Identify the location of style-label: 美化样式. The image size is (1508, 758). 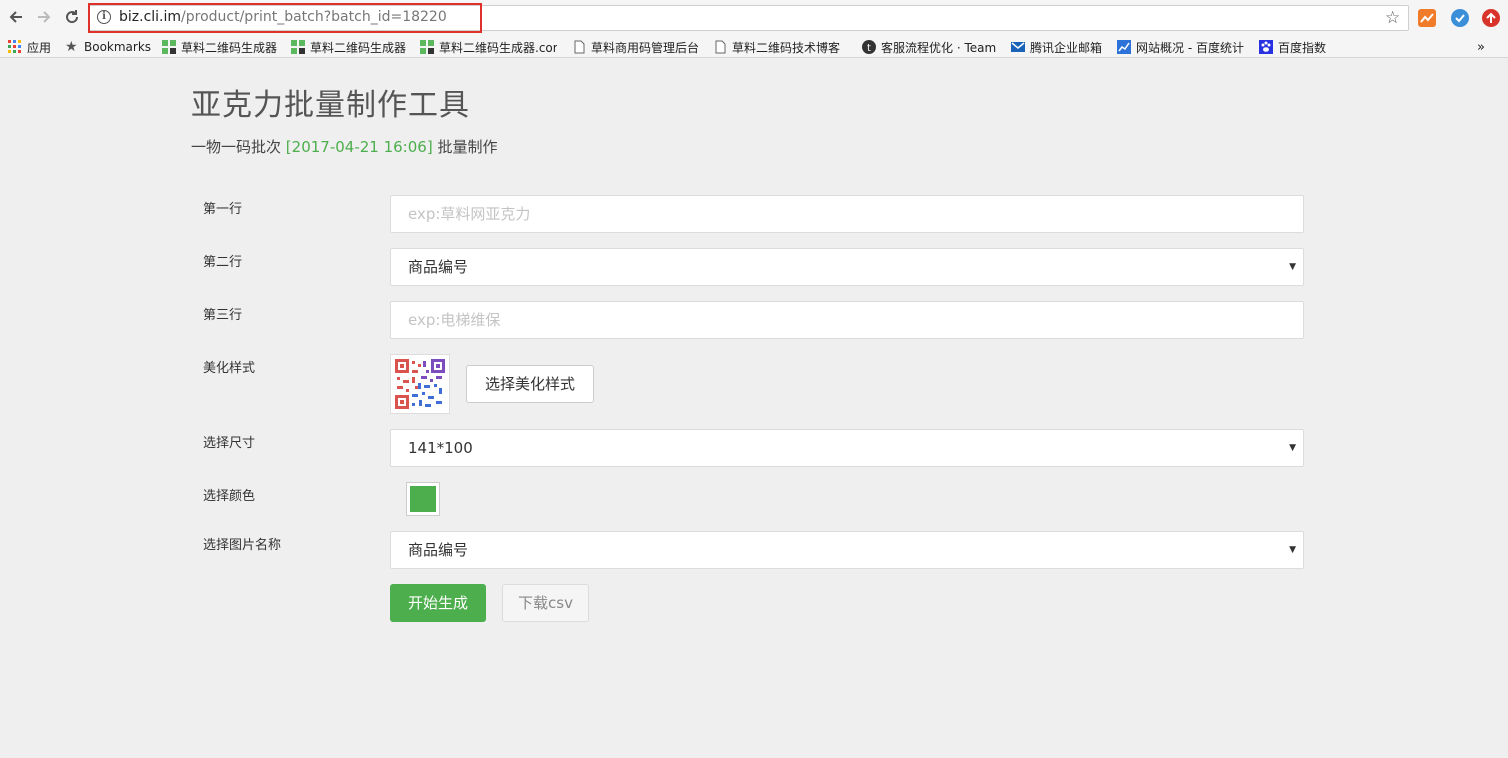
(229, 368).